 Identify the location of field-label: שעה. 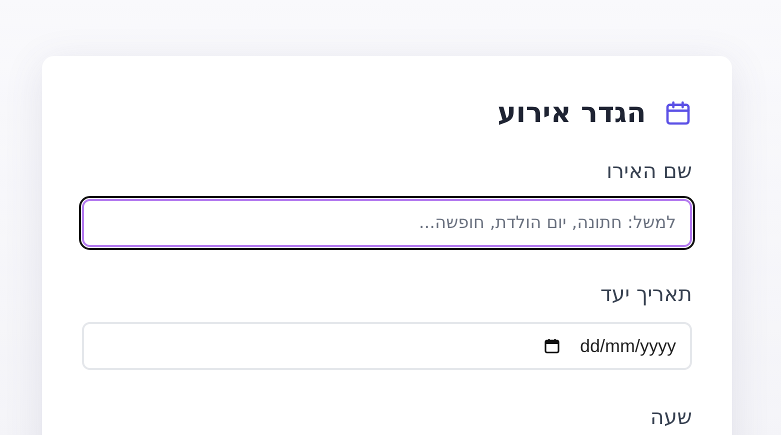
(670, 417).